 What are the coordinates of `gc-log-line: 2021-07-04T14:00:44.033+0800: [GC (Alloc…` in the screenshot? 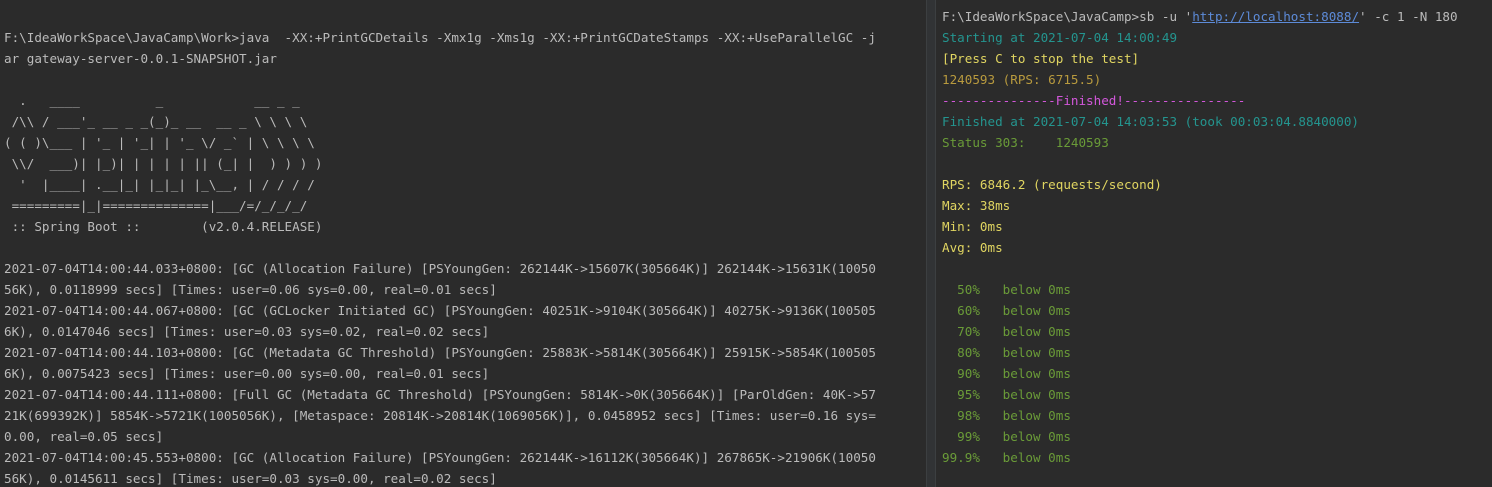 It's located at (440, 268).